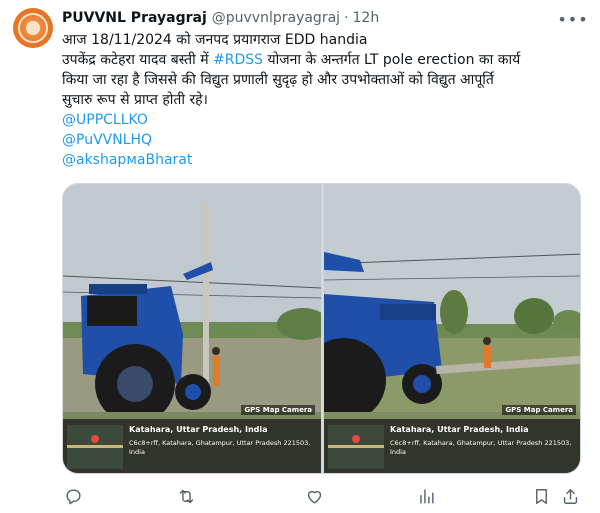 This screenshot has height=513, width=600. I want to click on bookmark-button, so click(541, 496).